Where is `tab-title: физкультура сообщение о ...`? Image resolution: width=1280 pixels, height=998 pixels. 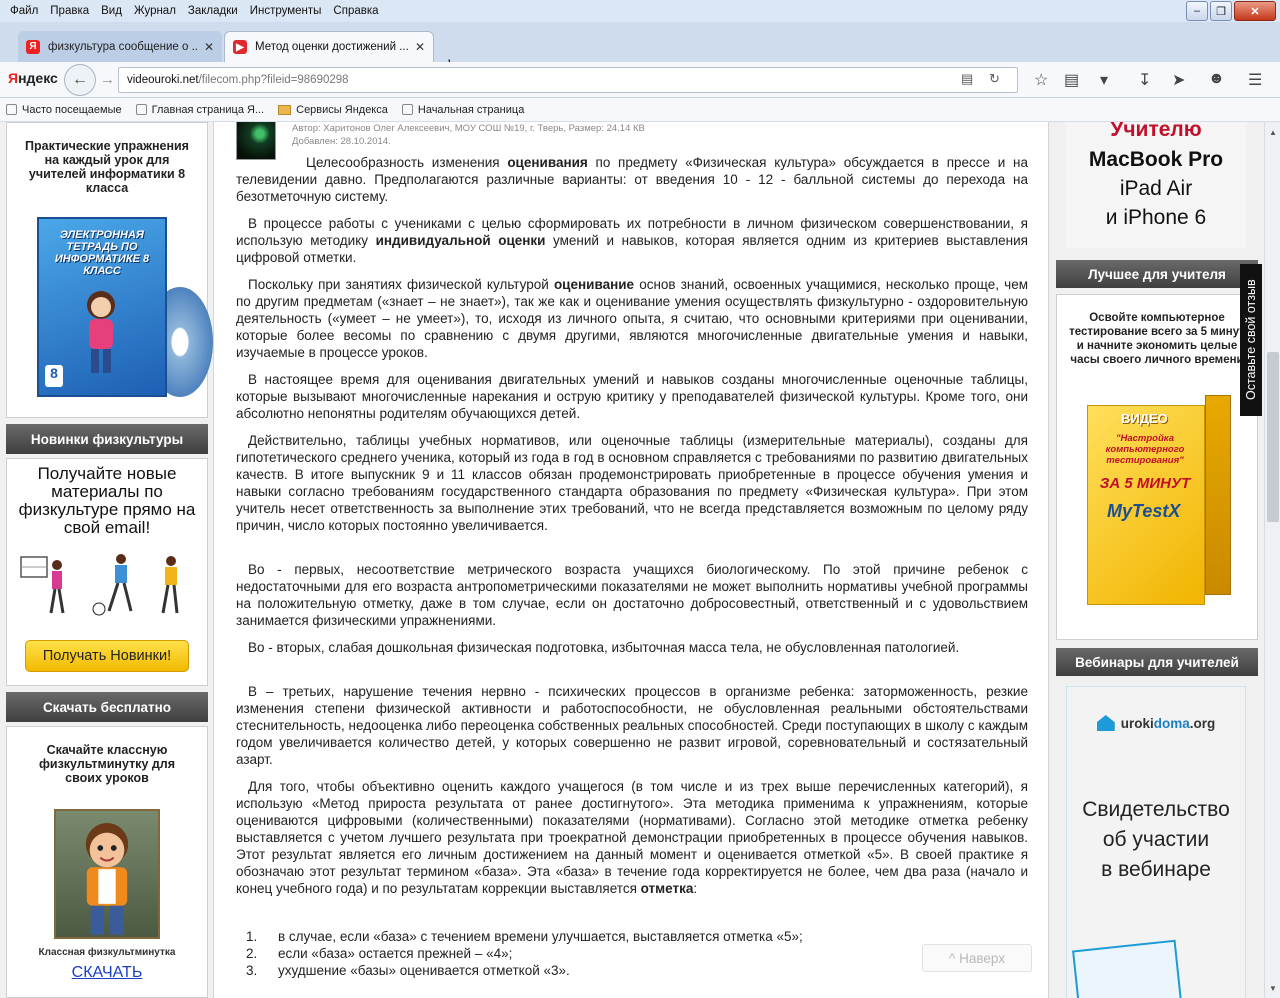 tab-title: физкультура сообщение о ... is located at coordinates (123, 46).